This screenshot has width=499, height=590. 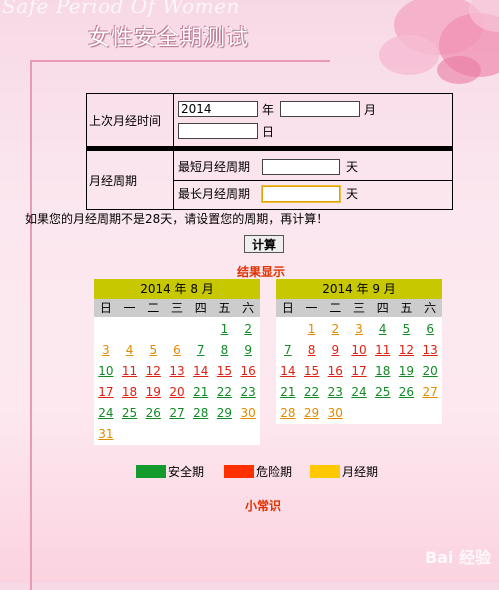 I want to click on calendar-day-danger: 8, so click(x=312, y=350).